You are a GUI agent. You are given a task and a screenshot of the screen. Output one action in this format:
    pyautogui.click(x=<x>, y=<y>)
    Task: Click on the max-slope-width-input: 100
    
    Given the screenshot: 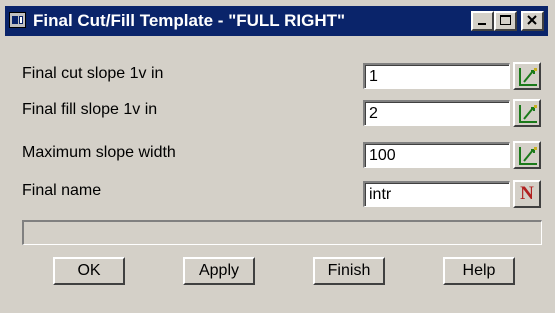 What is the action you would take?
    pyautogui.click(x=436, y=155)
    